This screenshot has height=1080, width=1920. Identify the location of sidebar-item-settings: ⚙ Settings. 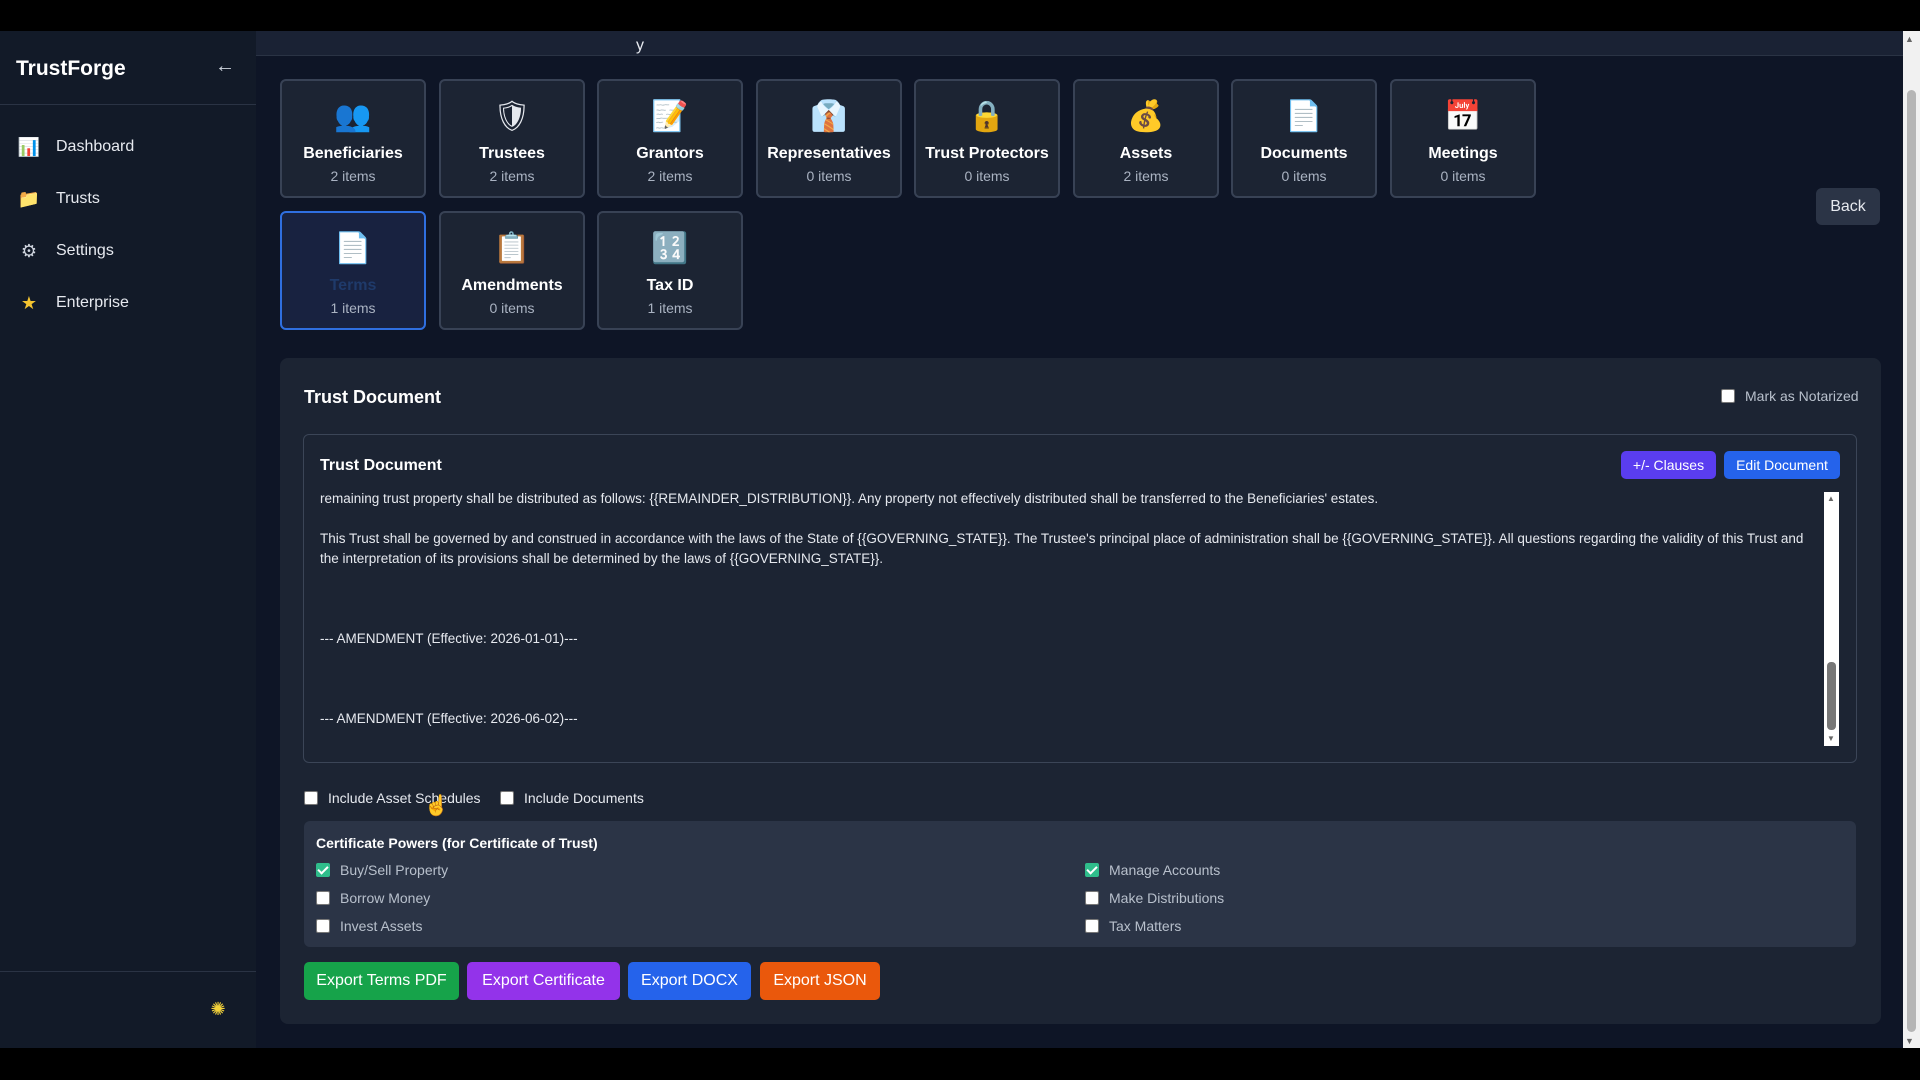
(128, 251).